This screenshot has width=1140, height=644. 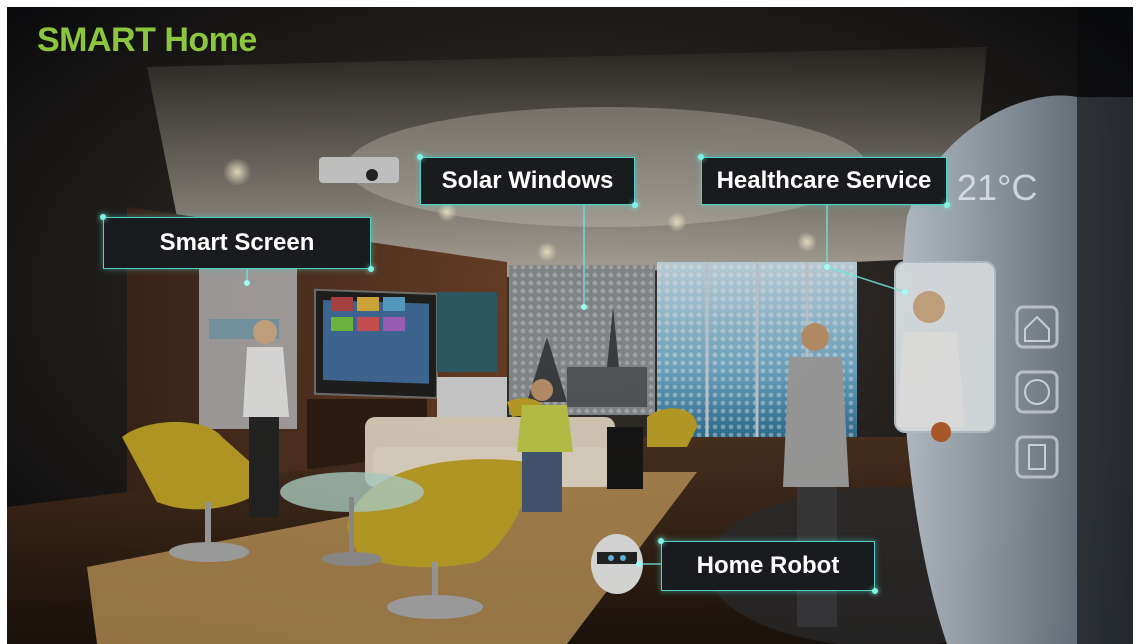 I want to click on slide-title: SMART Home, so click(x=147, y=40).